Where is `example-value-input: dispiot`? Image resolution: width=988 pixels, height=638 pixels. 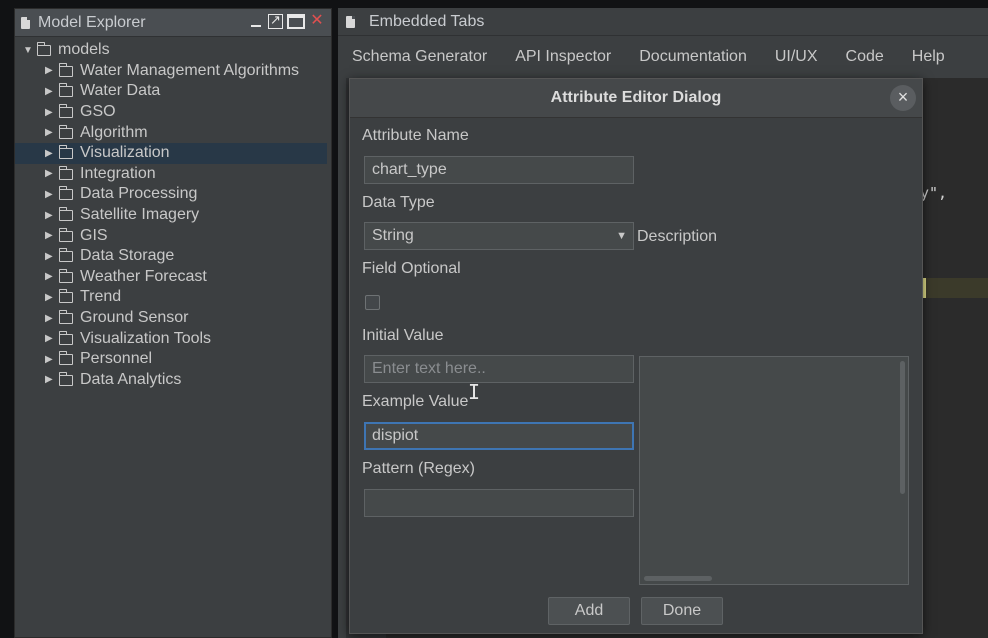 example-value-input: dispiot is located at coordinates (499, 436).